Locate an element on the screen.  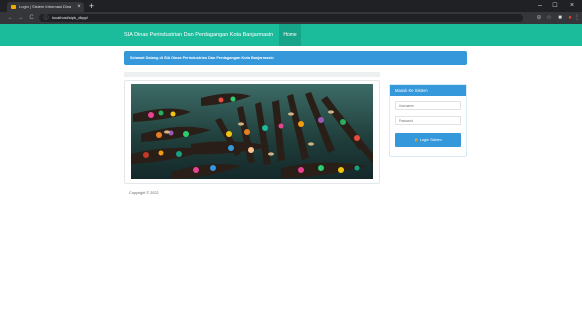
favicon-icon is located at coordinates (13, 7).